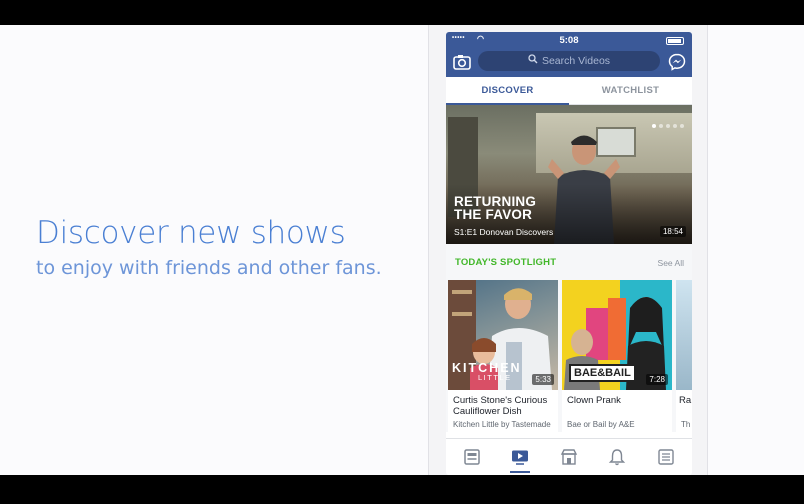  I want to click on video-icon, so click(520, 457).